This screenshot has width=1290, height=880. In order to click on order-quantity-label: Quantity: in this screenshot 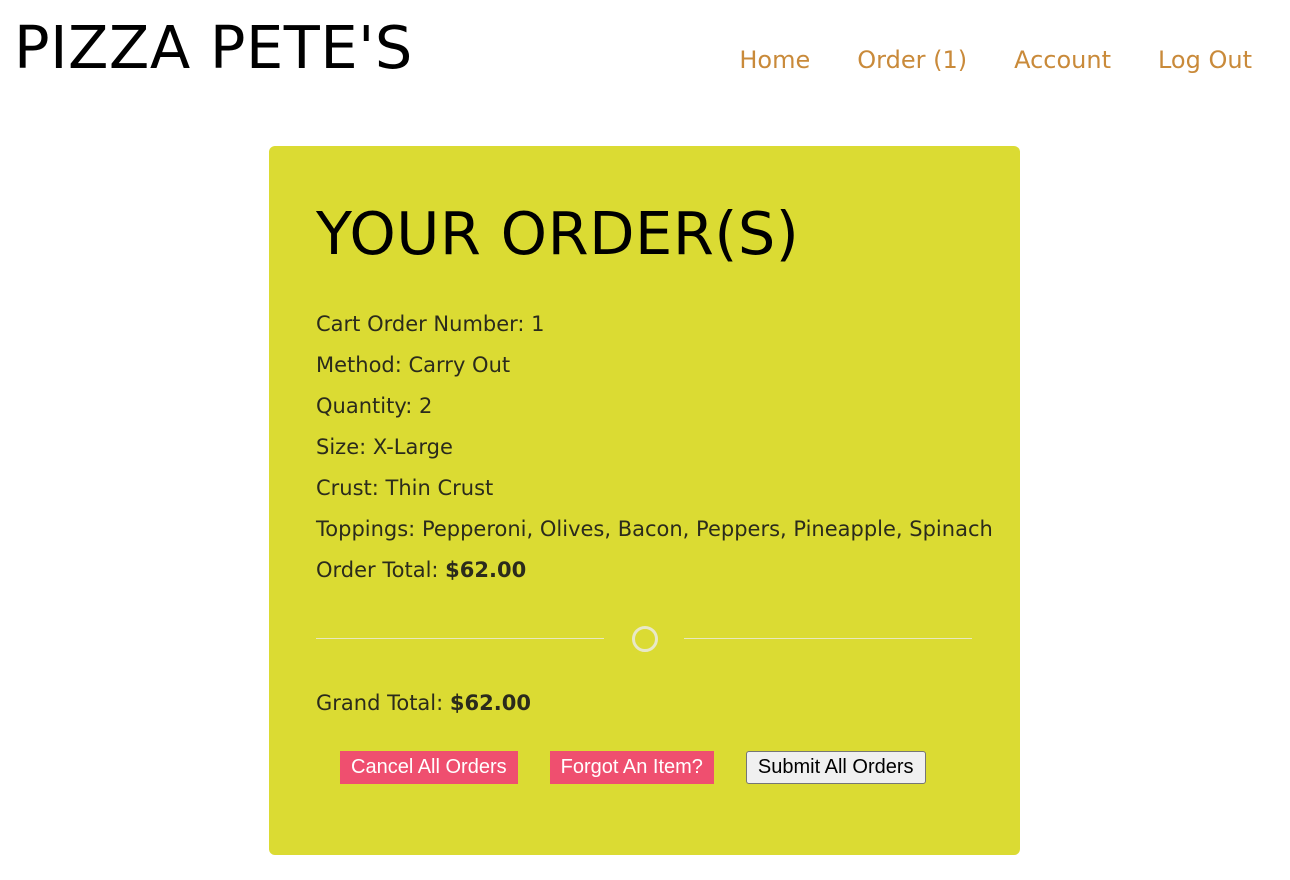, I will do `click(367, 406)`.